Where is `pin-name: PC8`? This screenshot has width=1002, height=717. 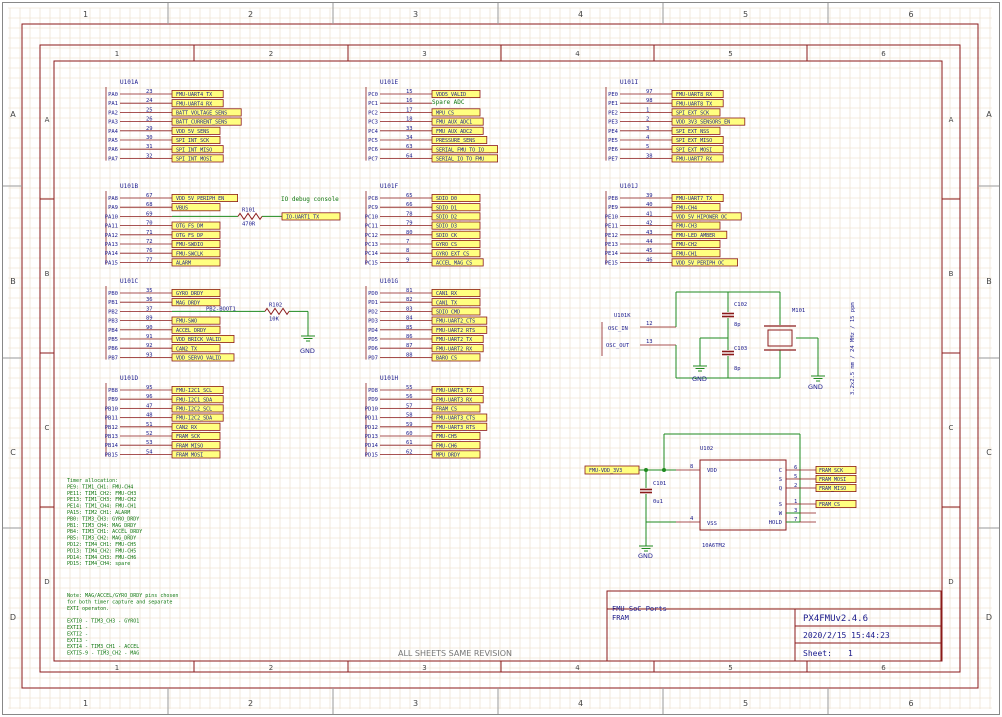
pin-name: PC8 is located at coordinates (373, 199).